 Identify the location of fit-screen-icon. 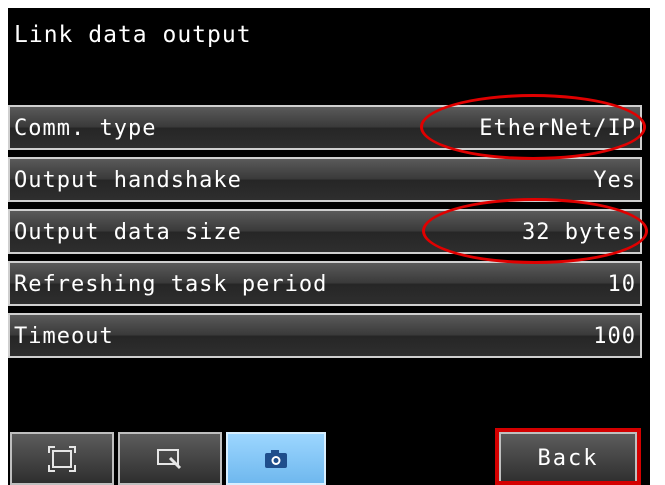
(62, 458).